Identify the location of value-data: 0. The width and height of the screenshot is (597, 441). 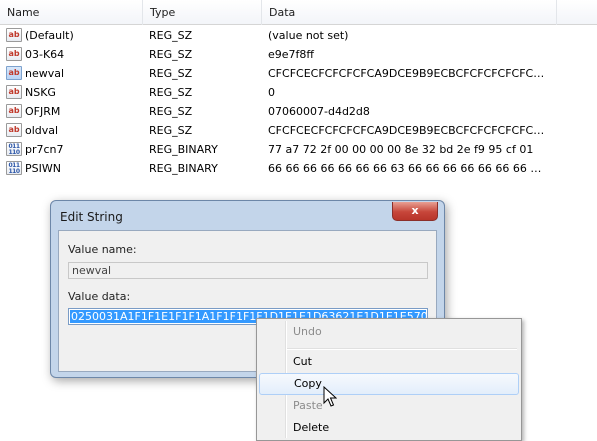
(271, 92).